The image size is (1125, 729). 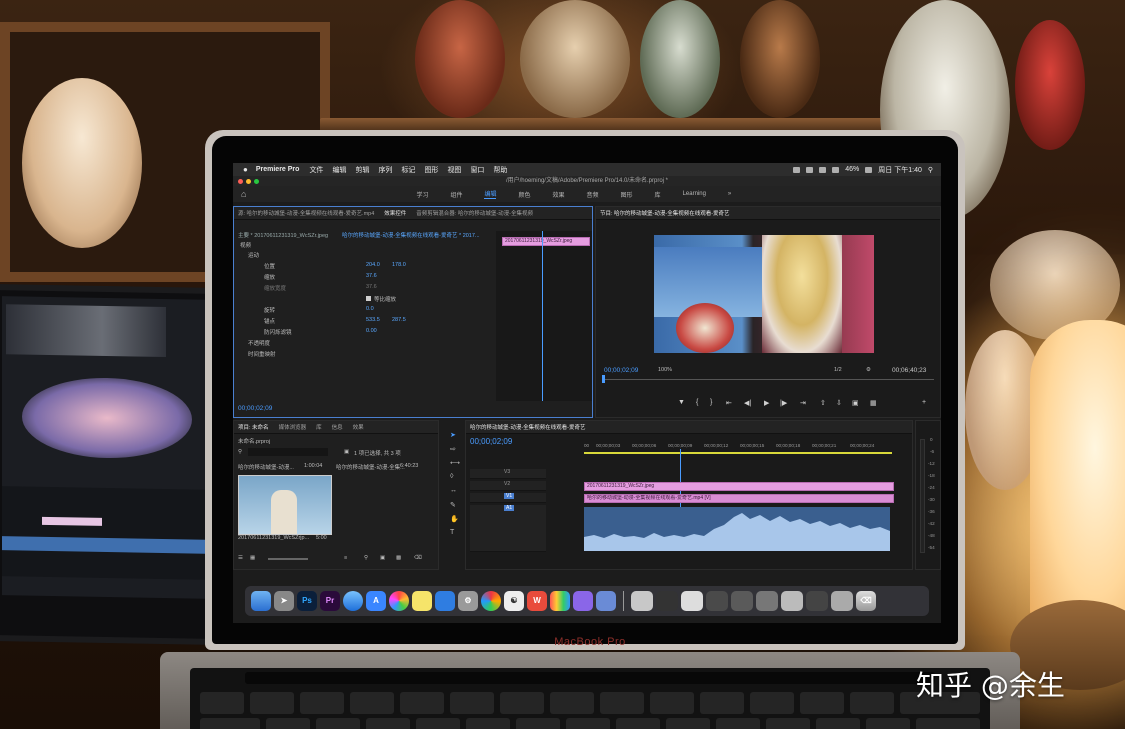 I want to click on workspace-libraries: 库, so click(x=658, y=194).